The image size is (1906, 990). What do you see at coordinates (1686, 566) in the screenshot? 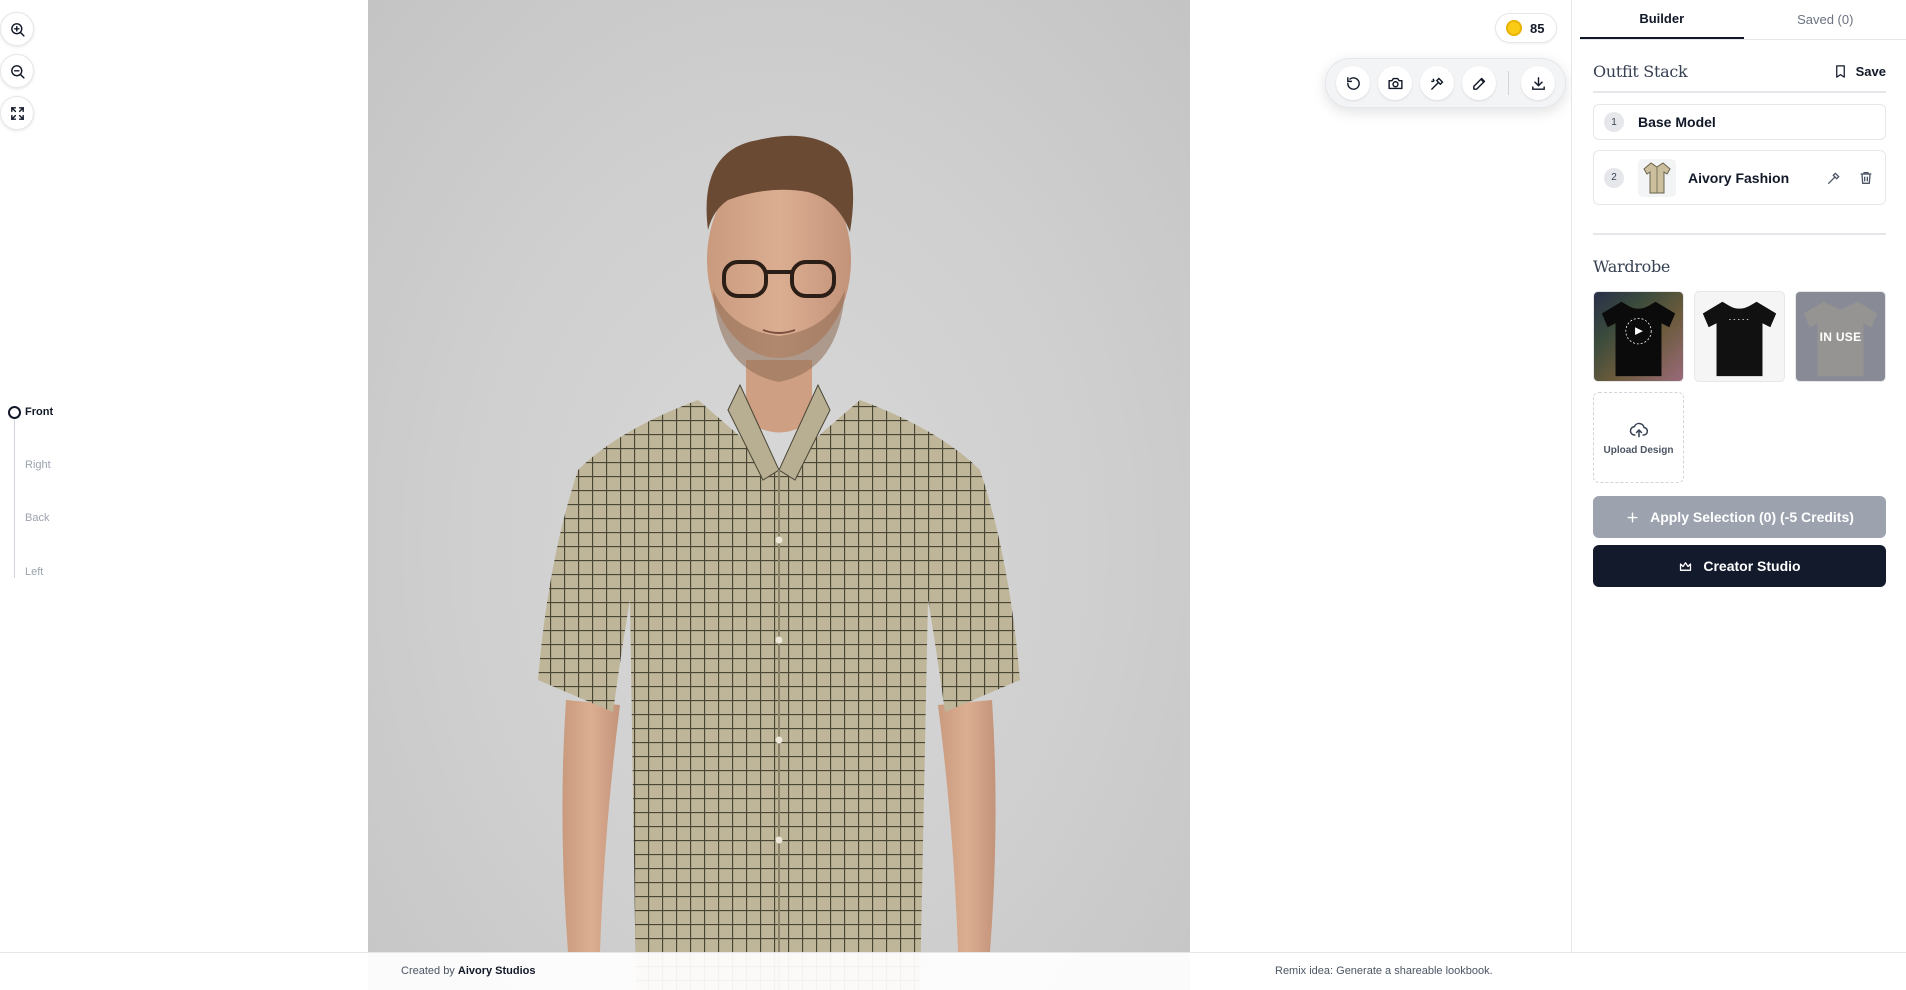
I see `crown-icon` at bounding box center [1686, 566].